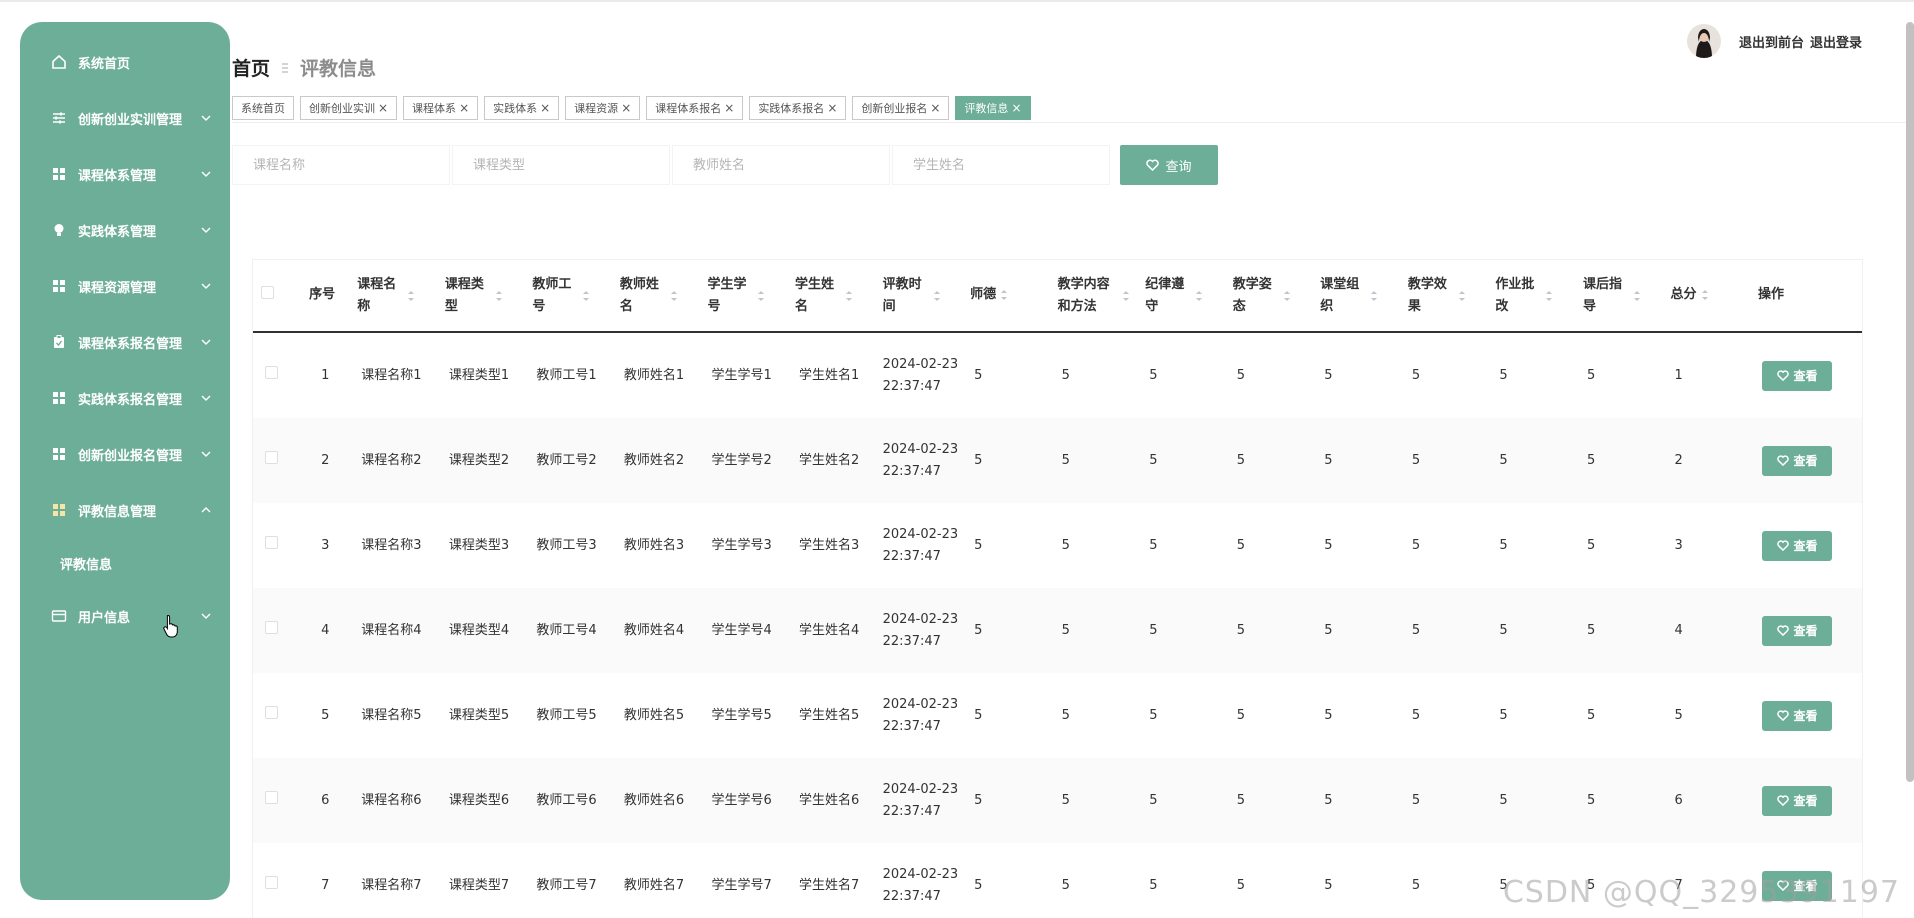  Describe the element at coordinates (125, 118) in the screenshot. I see `sidebar-item-innovation-training: 创新创业实训管理` at that location.